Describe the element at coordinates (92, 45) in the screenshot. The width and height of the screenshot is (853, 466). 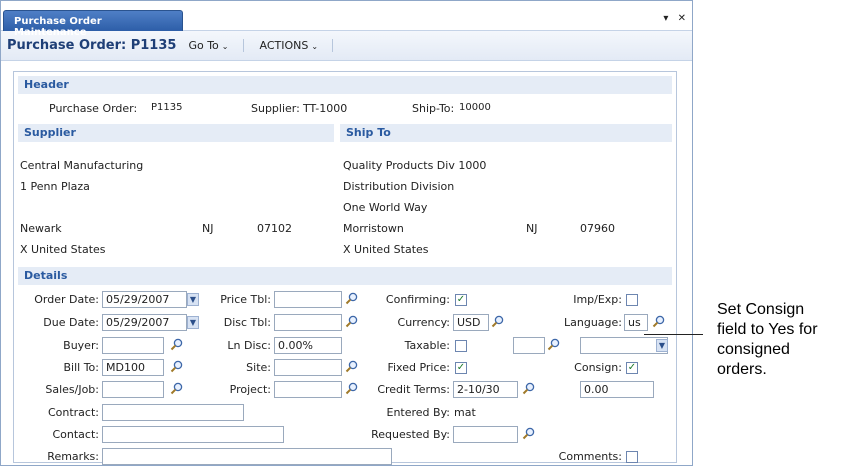
I see `page-title: Purchase Order: P1135` at that location.